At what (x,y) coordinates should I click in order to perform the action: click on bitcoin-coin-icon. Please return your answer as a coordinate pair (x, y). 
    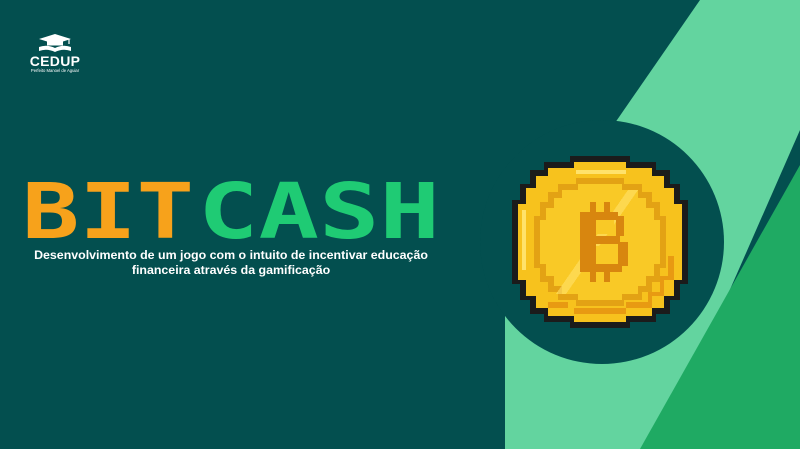
    Looking at the image, I should click on (600, 242).